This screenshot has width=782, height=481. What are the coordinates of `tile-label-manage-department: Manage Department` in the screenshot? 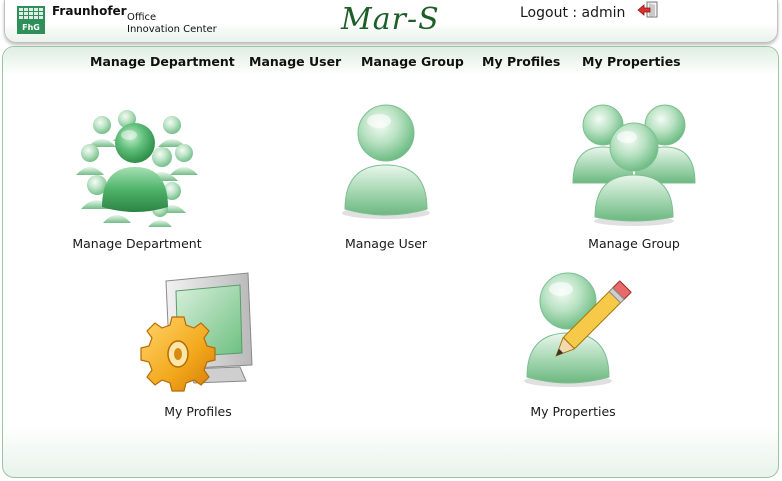 It's located at (137, 243).